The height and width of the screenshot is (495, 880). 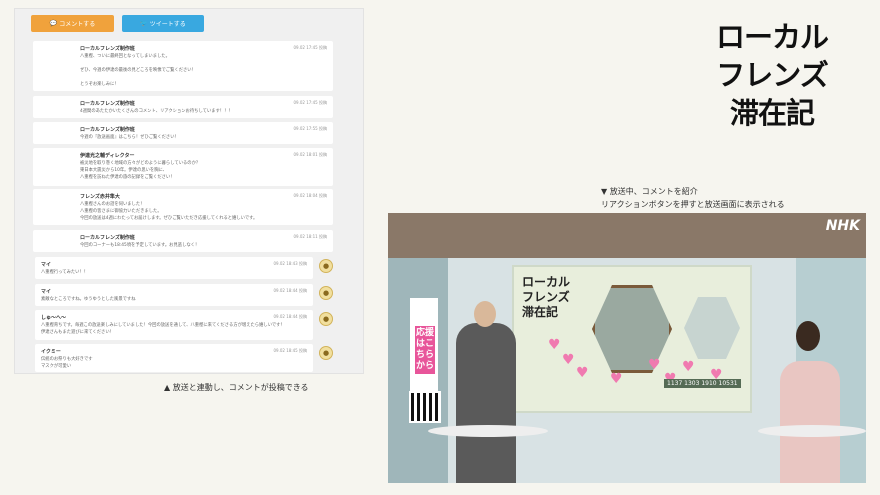 What do you see at coordinates (842, 226) in the screenshot?
I see `channel-logo: NHK` at bounding box center [842, 226].